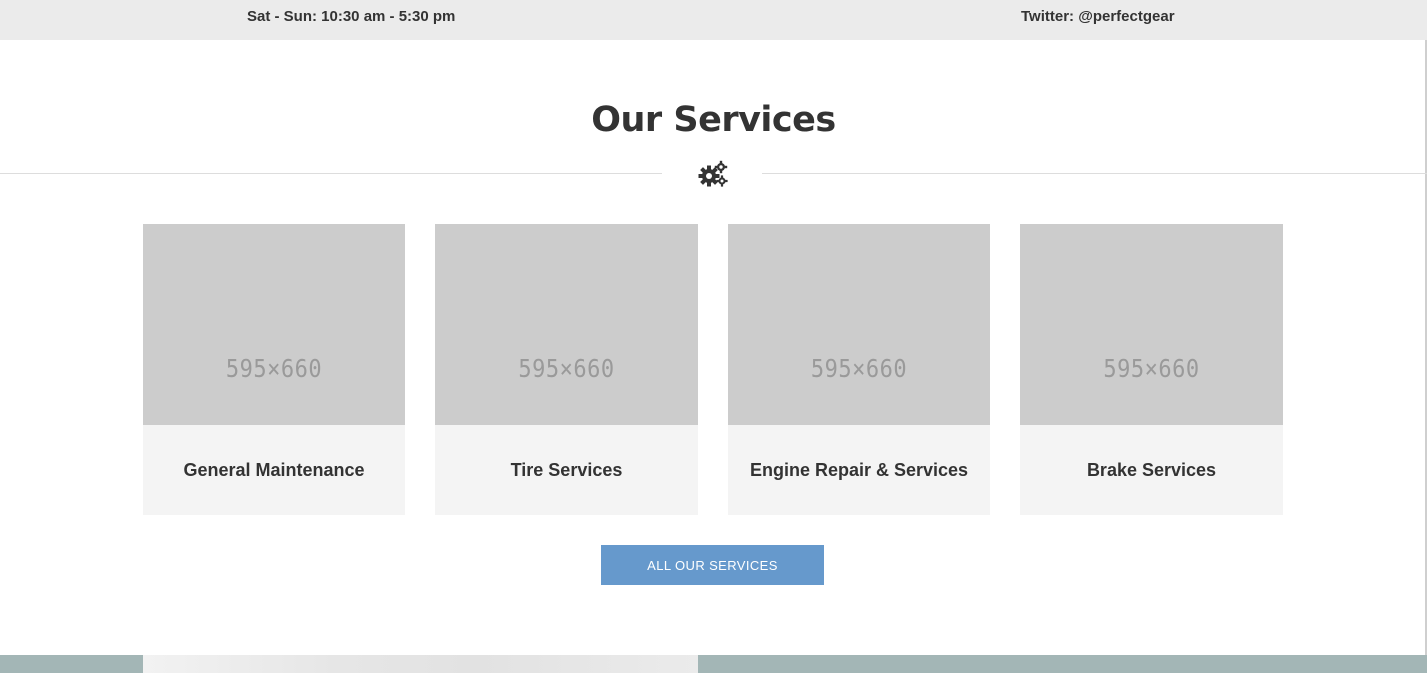 This screenshot has width=1427, height=673. I want to click on service-card-engine-repair: 595×660 Engine Repair & Services, so click(859, 369).